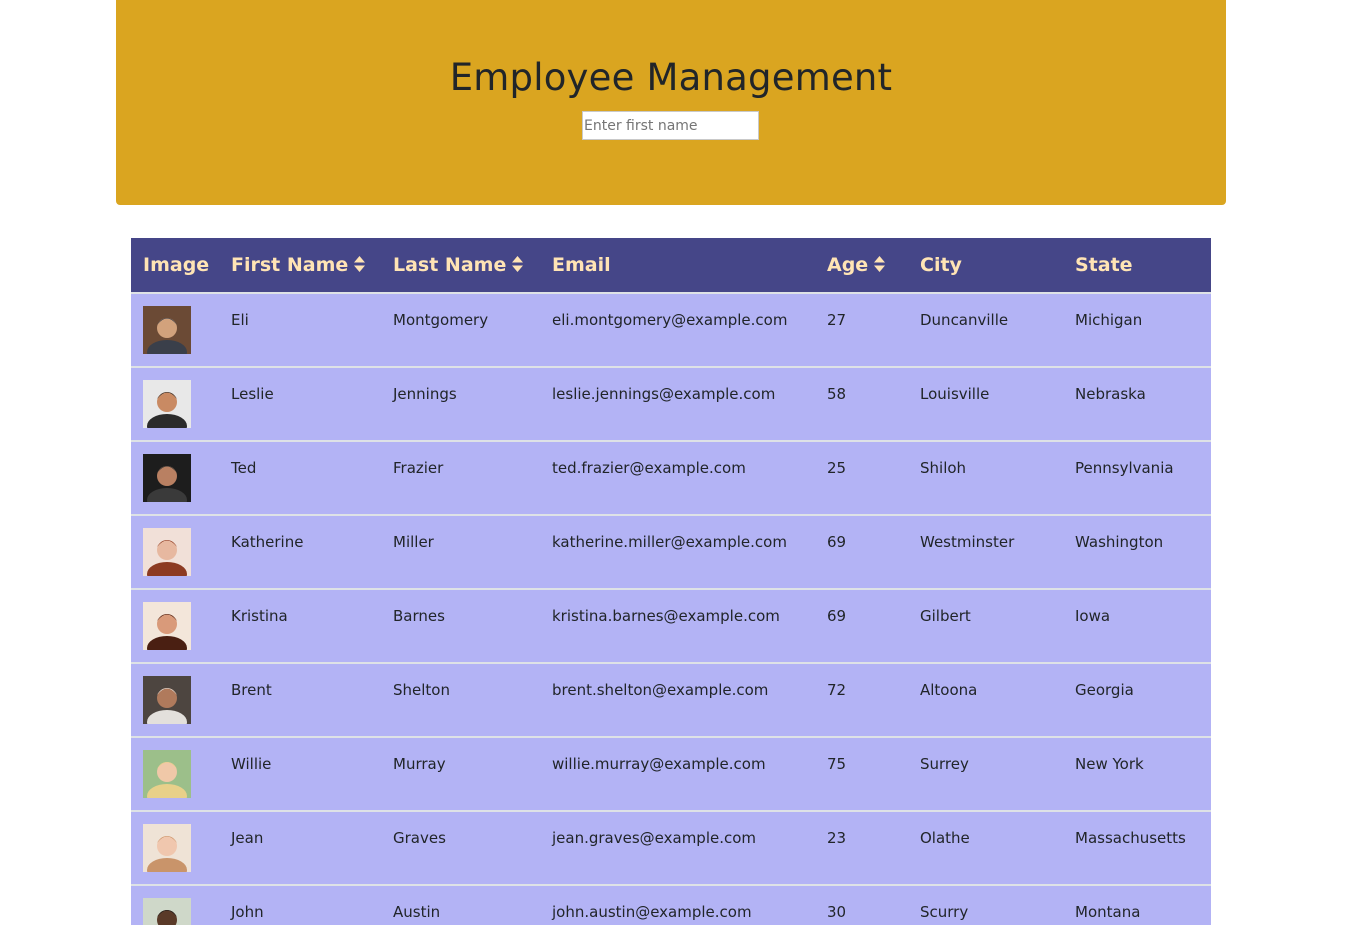 The height and width of the screenshot is (925, 1353). I want to click on state-cell: New York, so click(1109, 764).